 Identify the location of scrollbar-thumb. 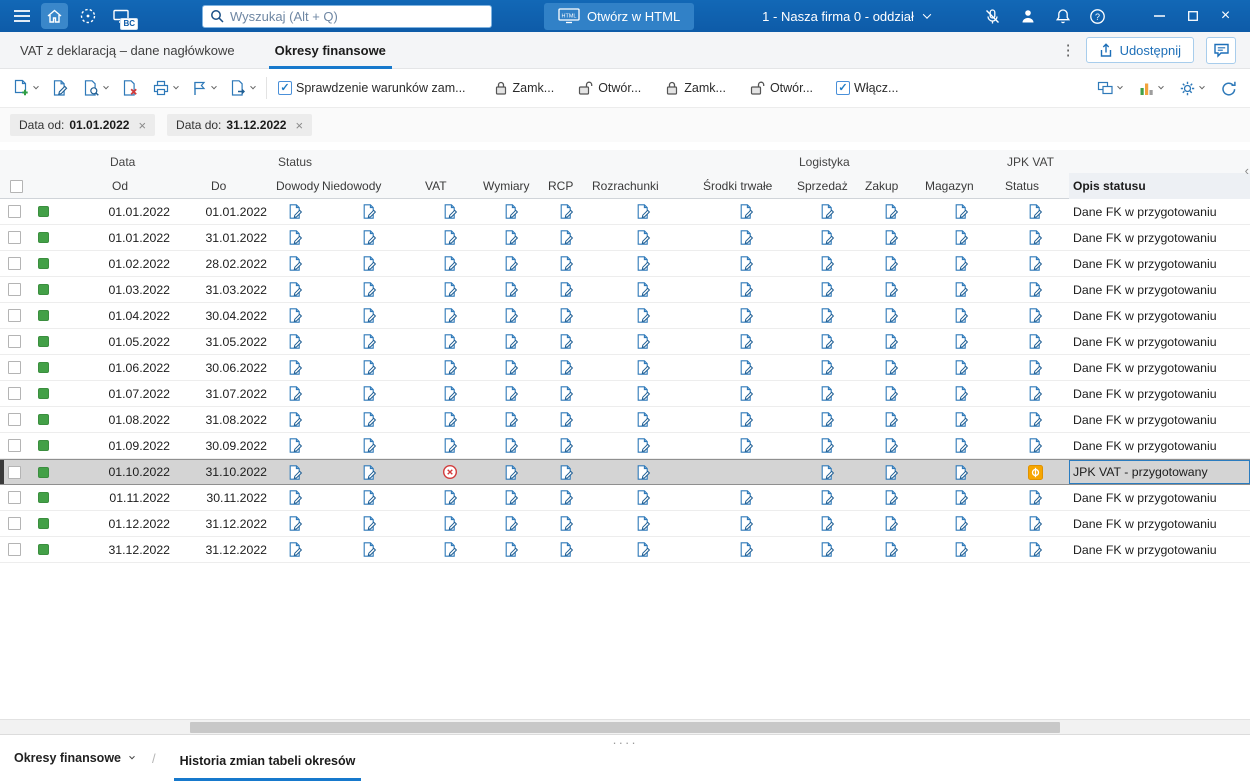
(625, 727).